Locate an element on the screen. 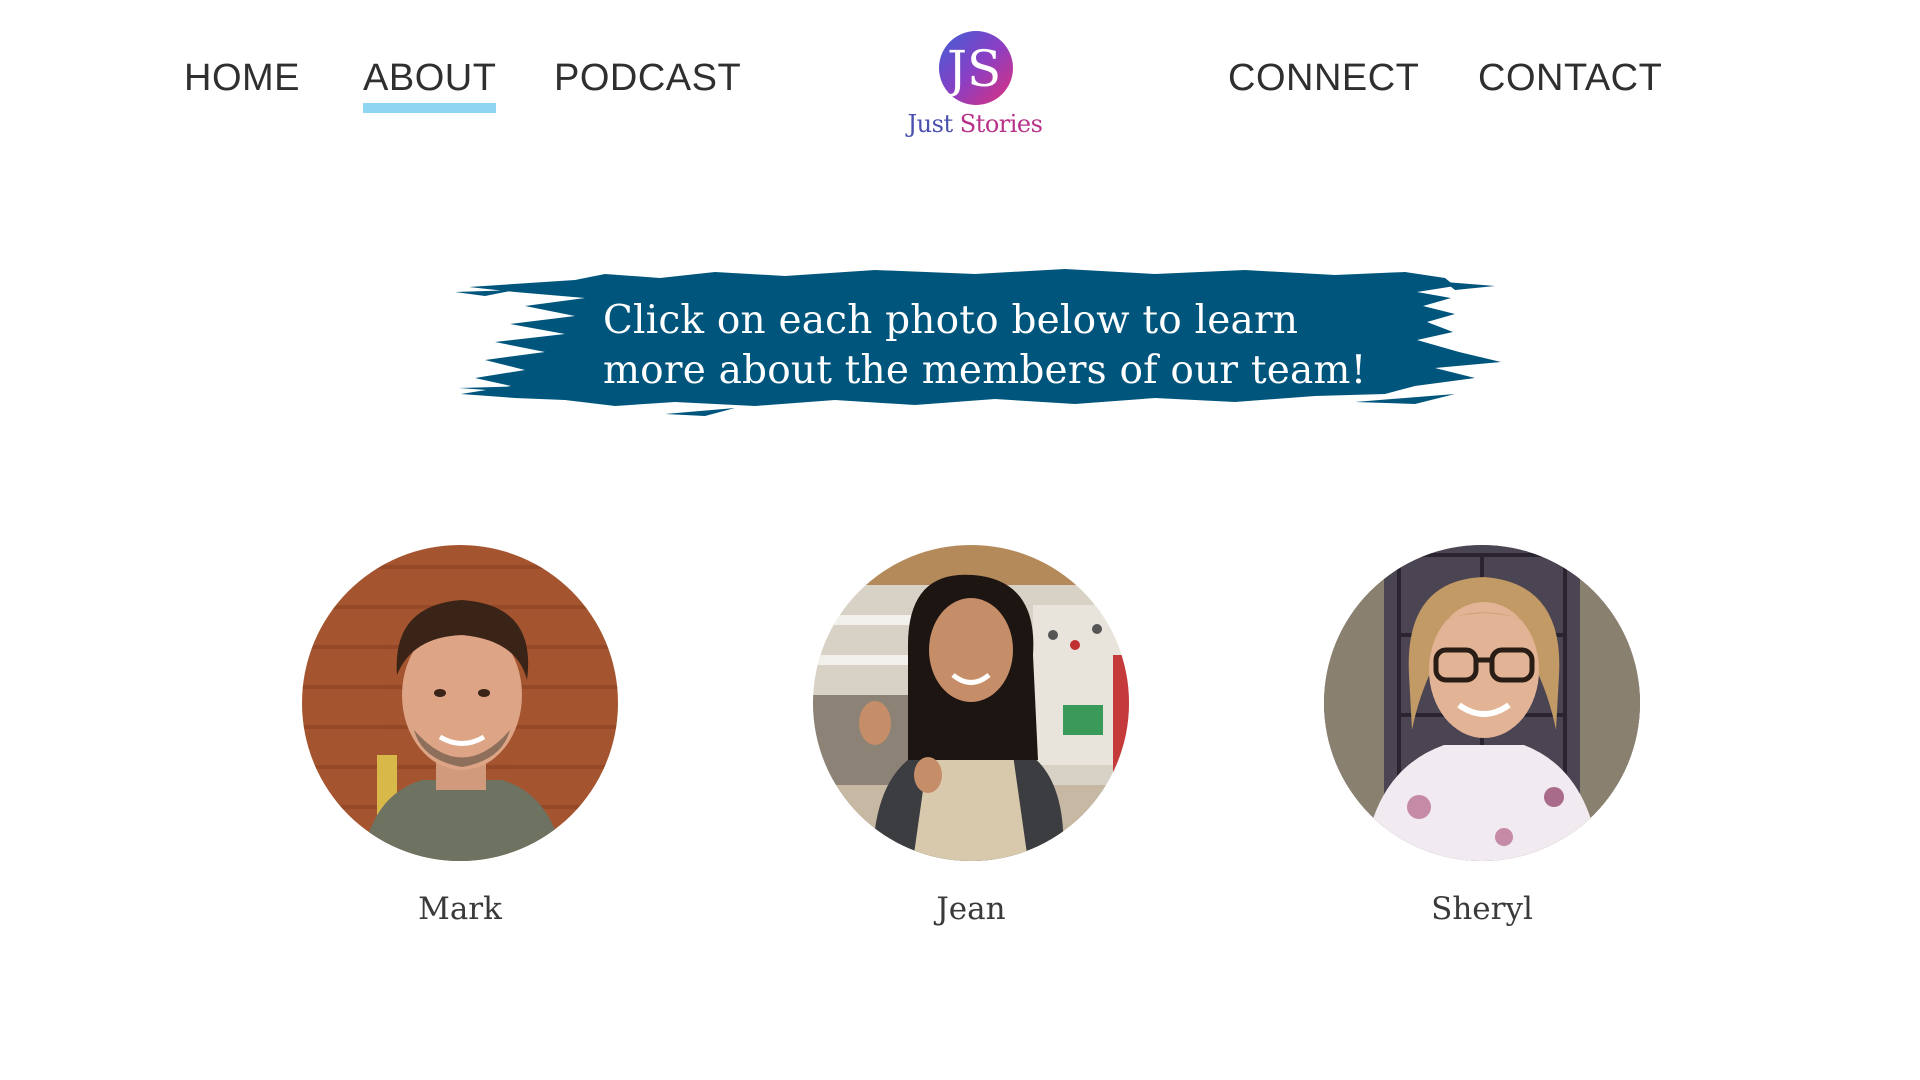 This screenshot has height=1080, width=1920. mark-photo is located at coordinates (460, 703).